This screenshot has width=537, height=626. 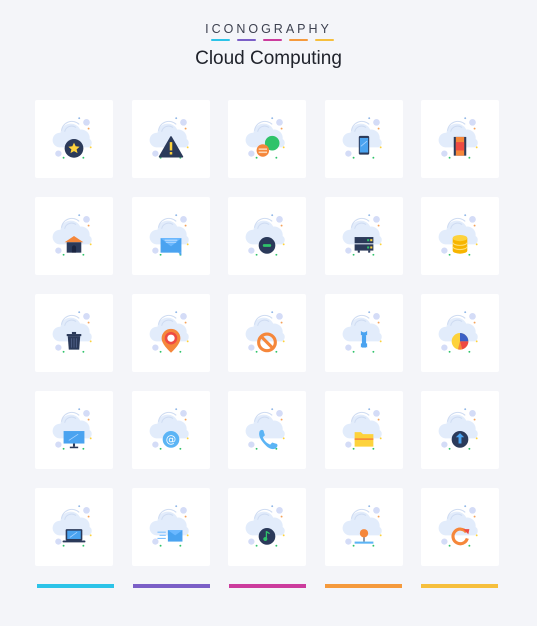 I want to click on cloud-upload-icon, so click(x=458, y=429).